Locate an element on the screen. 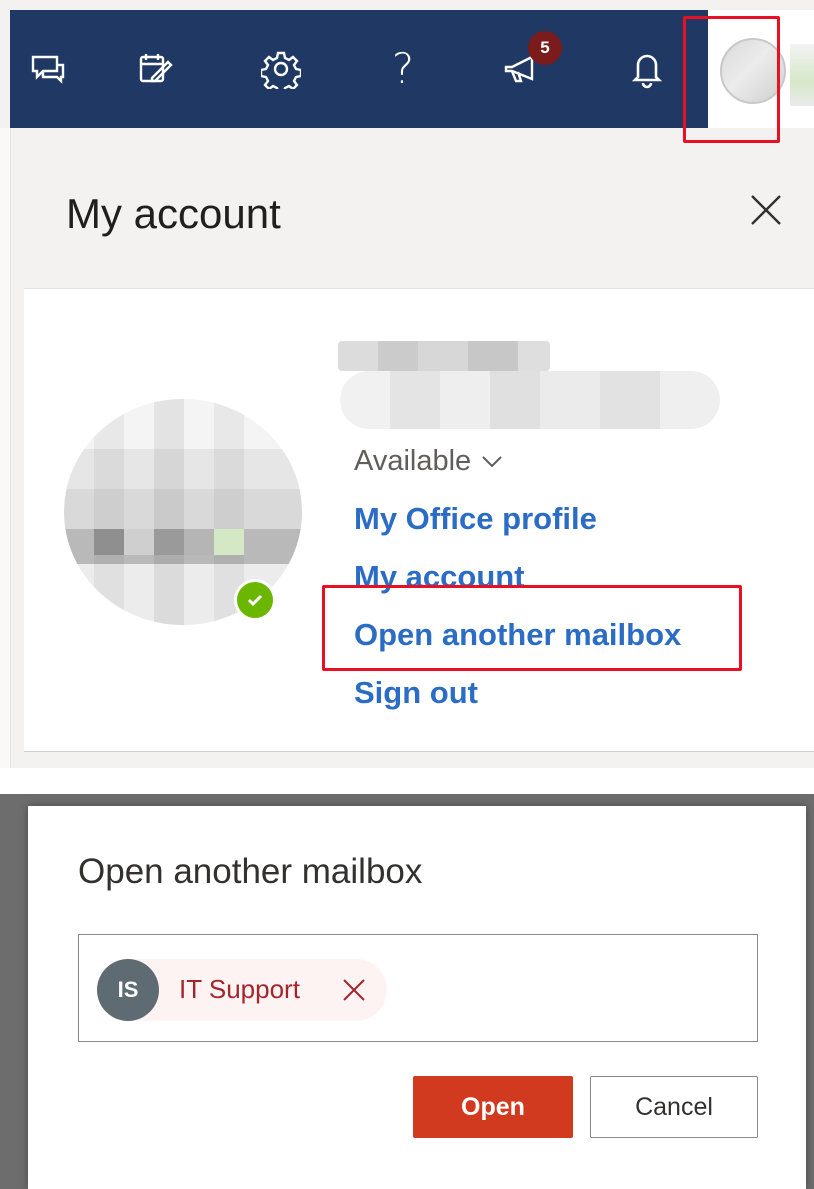  chat-button is located at coordinates (47, 69).